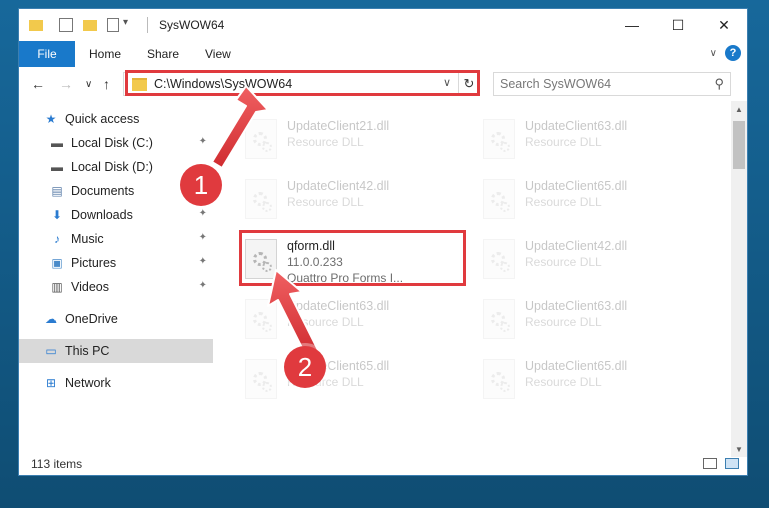 Image resolution: width=769 pixels, height=508 pixels. Describe the element at coordinates (265, 221) in the screenshot. I see `annotation-arrows` at that location.